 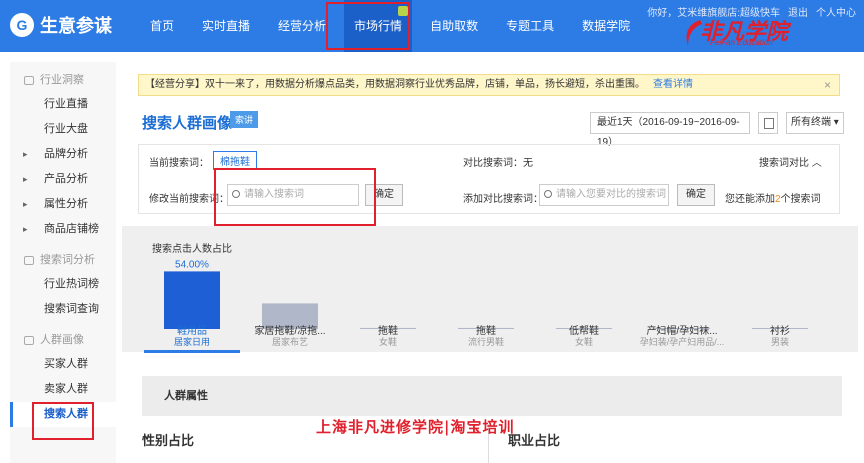 I want to click on app-logo: G 生意参谋, so click(x=61, y=25).